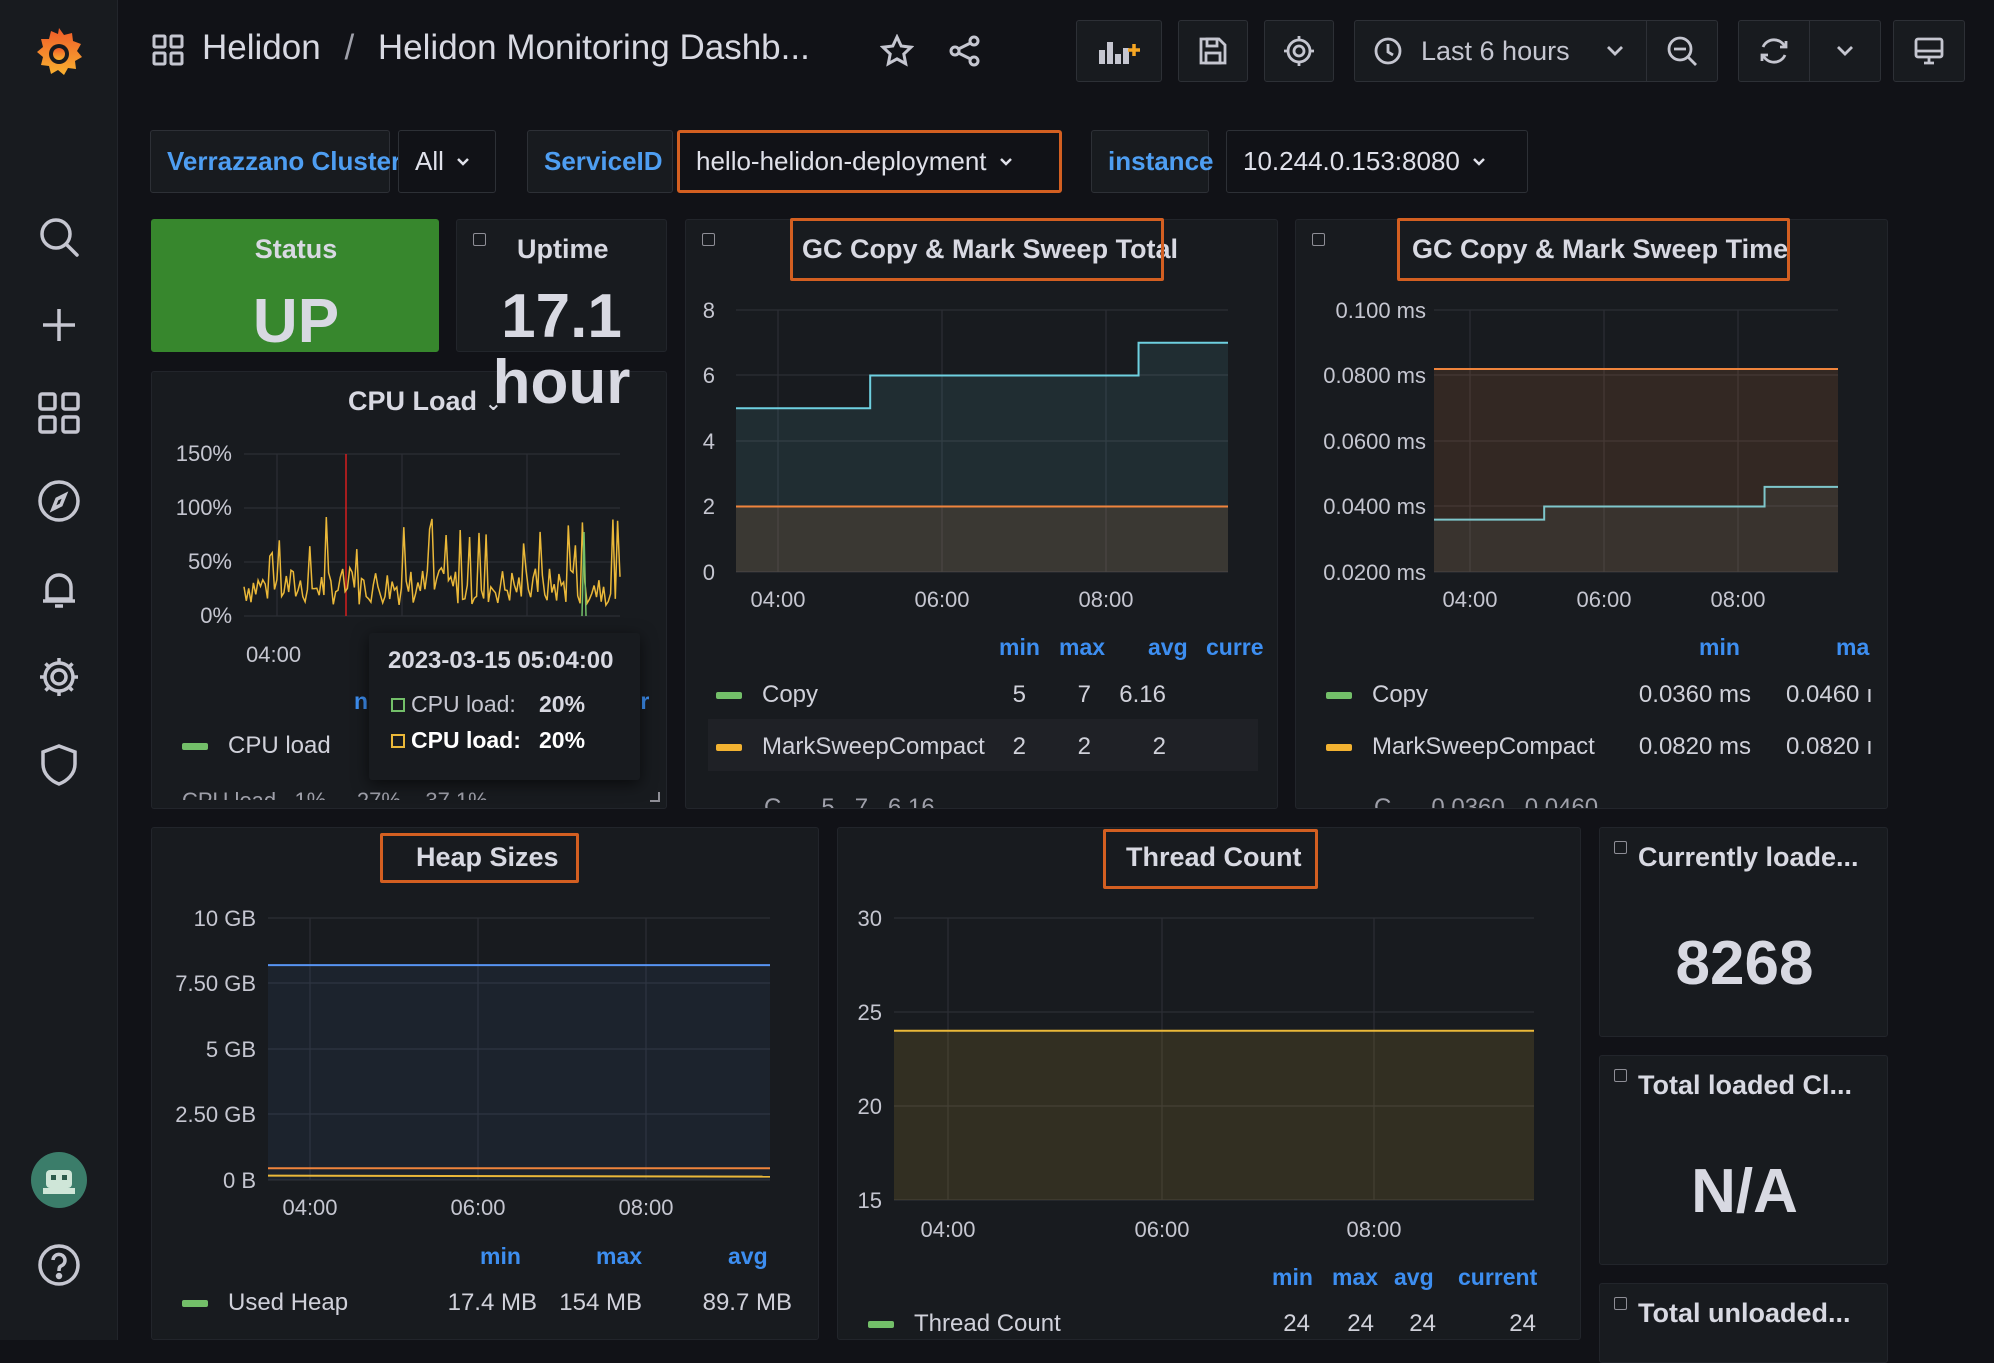 This screenshot has height=1363, width=1994. I want to click on share-icon, so click(965, 51).